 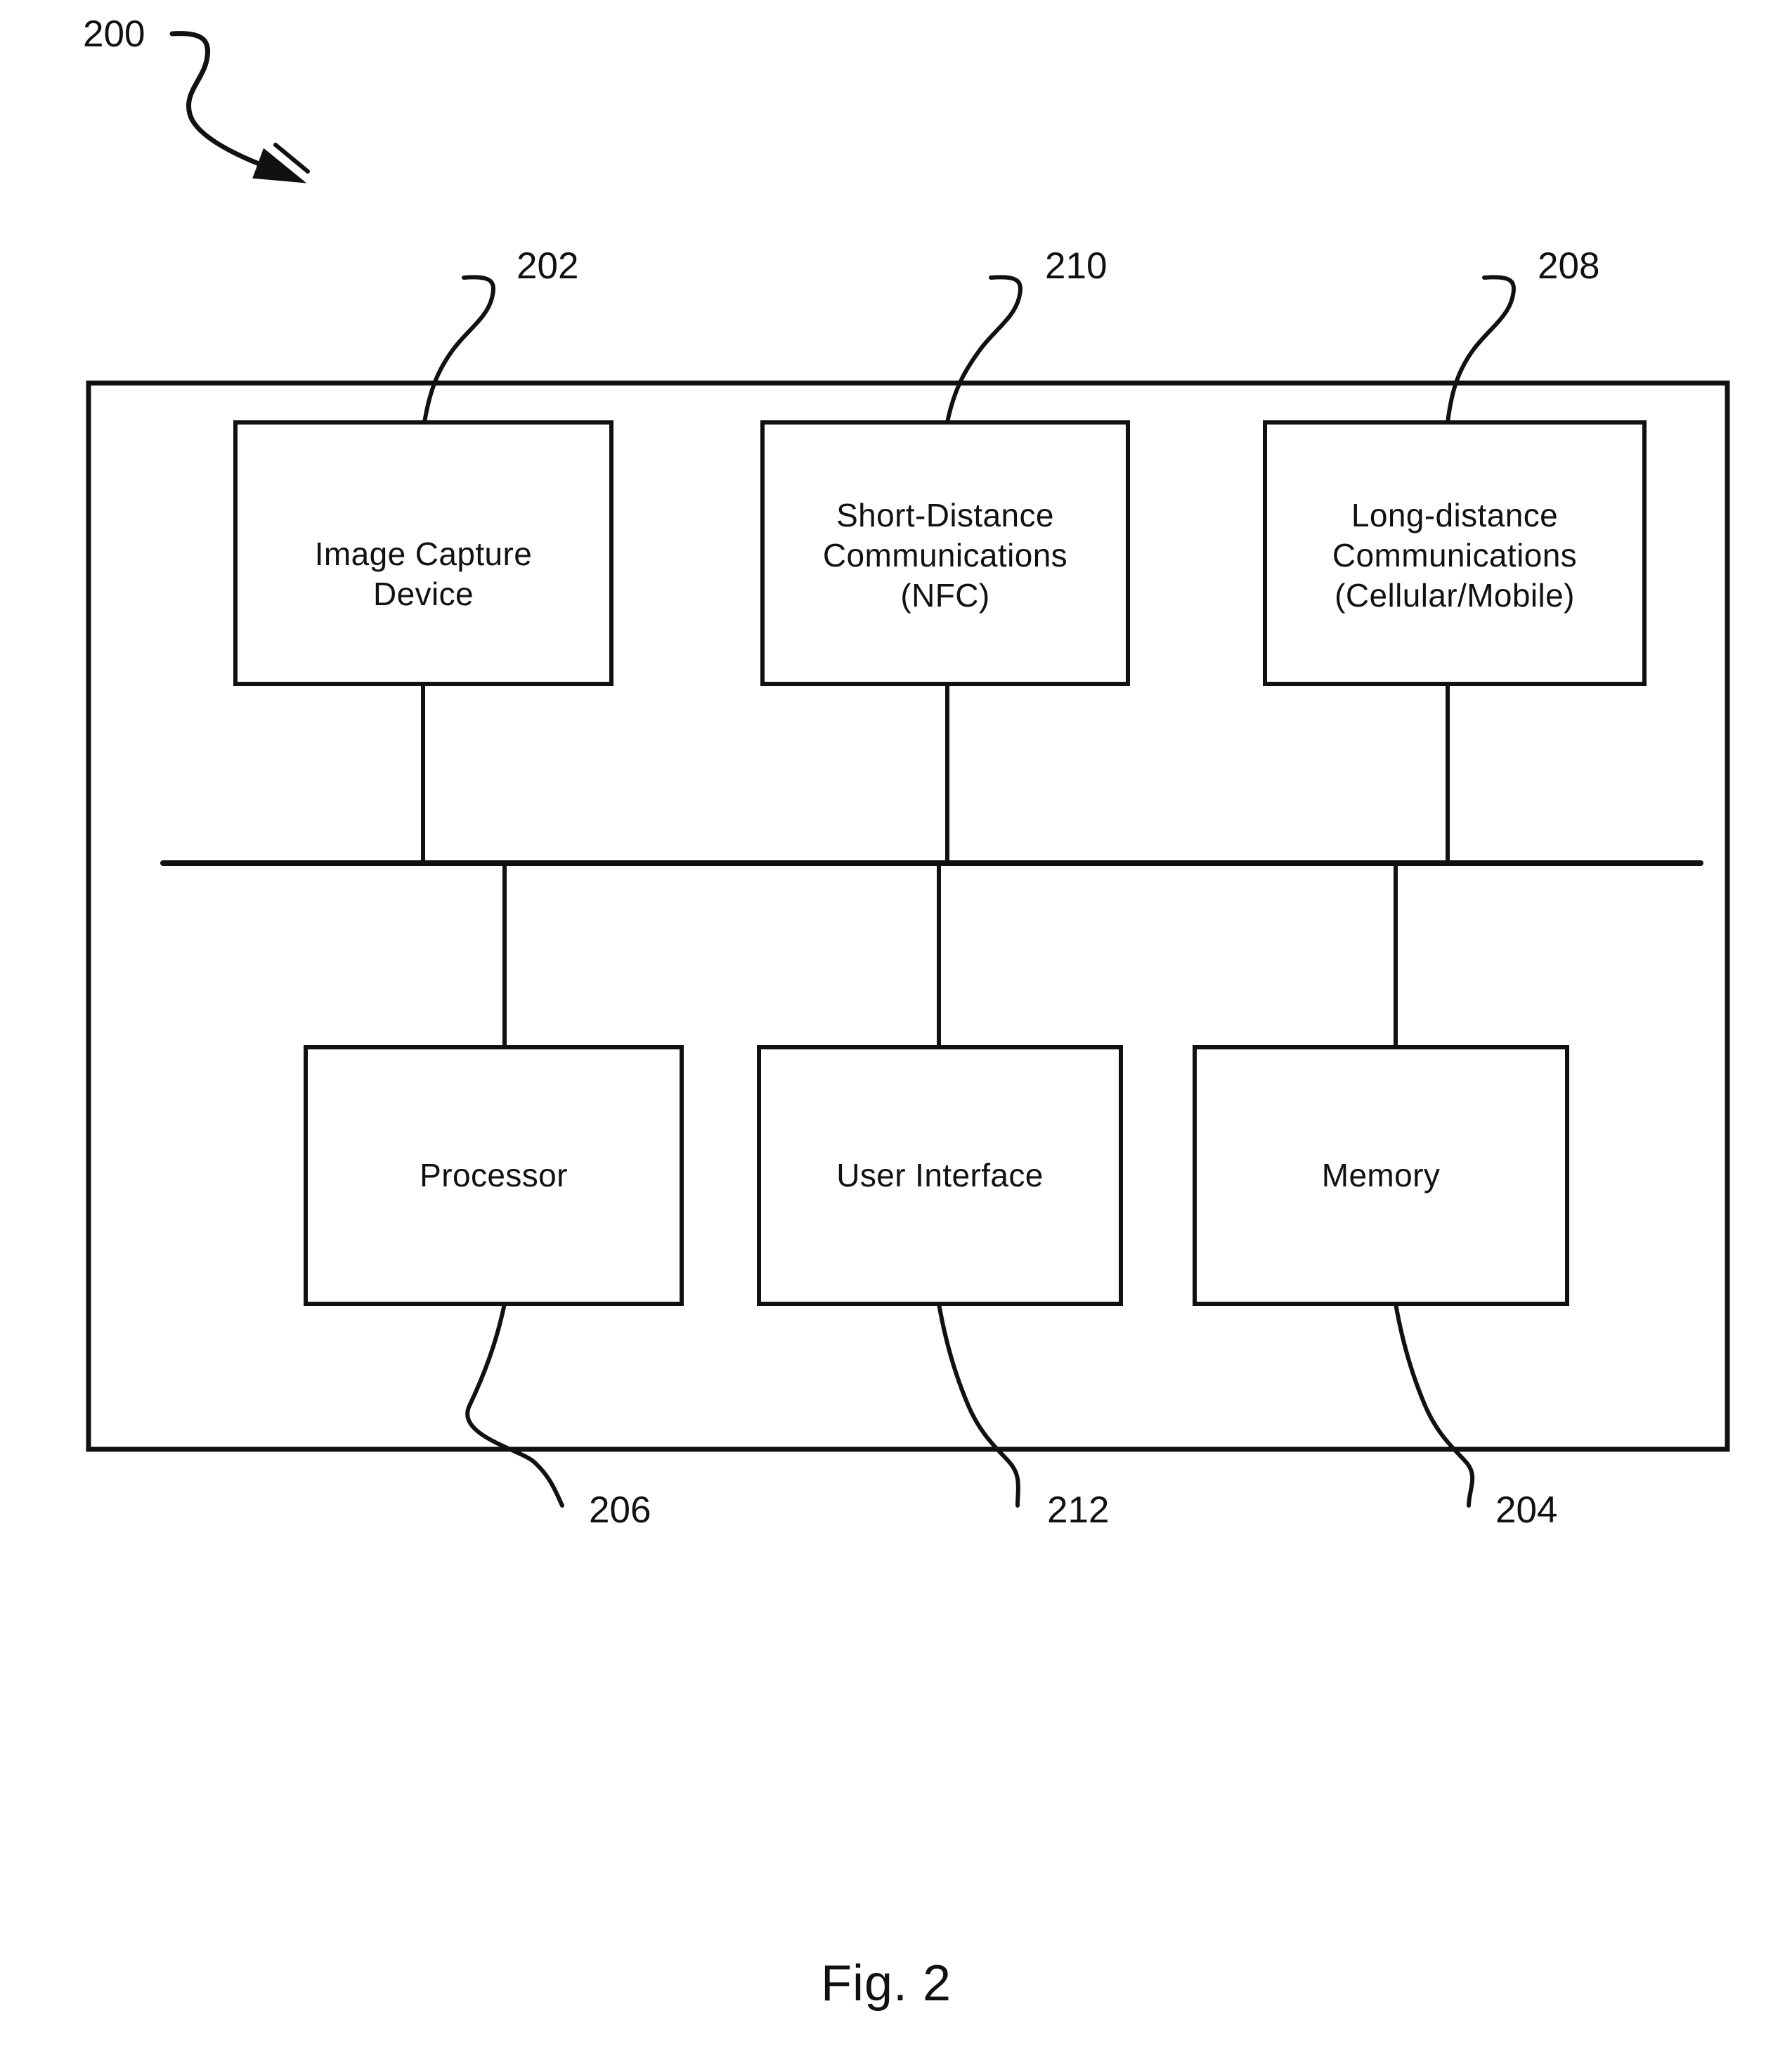 What do you see at coordinates (940, 1175) in the screenshot?
I see `block-outline-user-interface` at bounding box center [940, 1175].